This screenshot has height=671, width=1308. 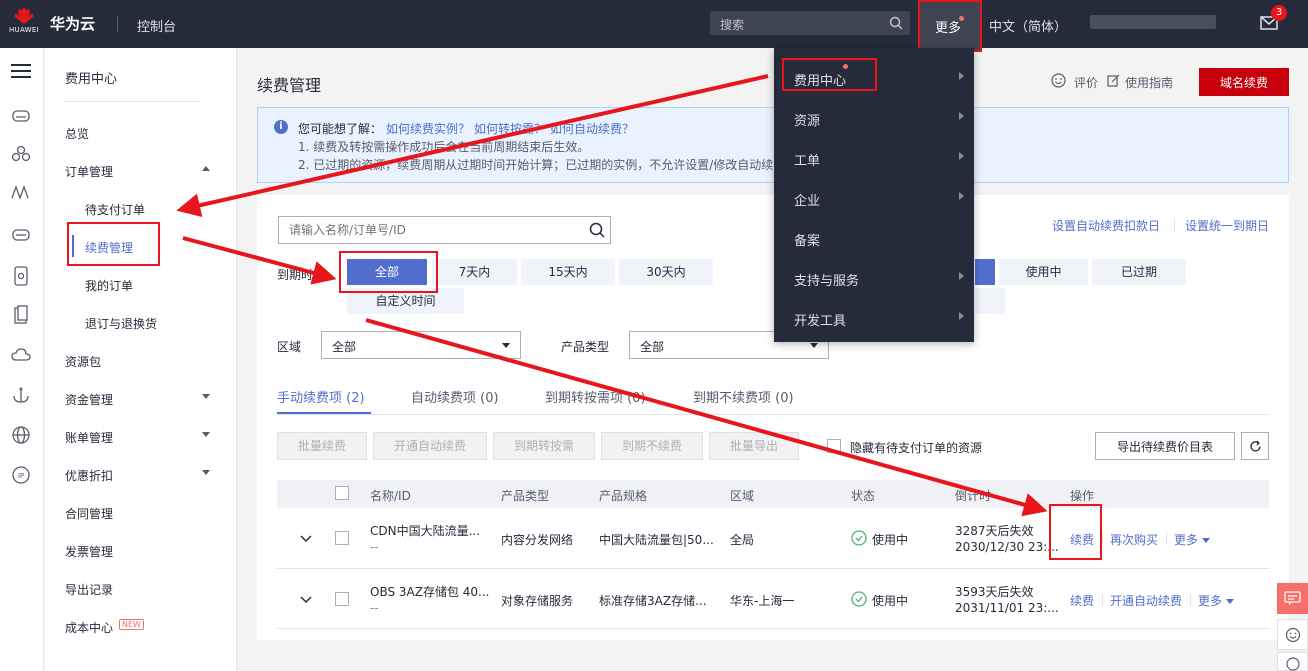 I want to click on status-option-more, so click(x=990, y=301).